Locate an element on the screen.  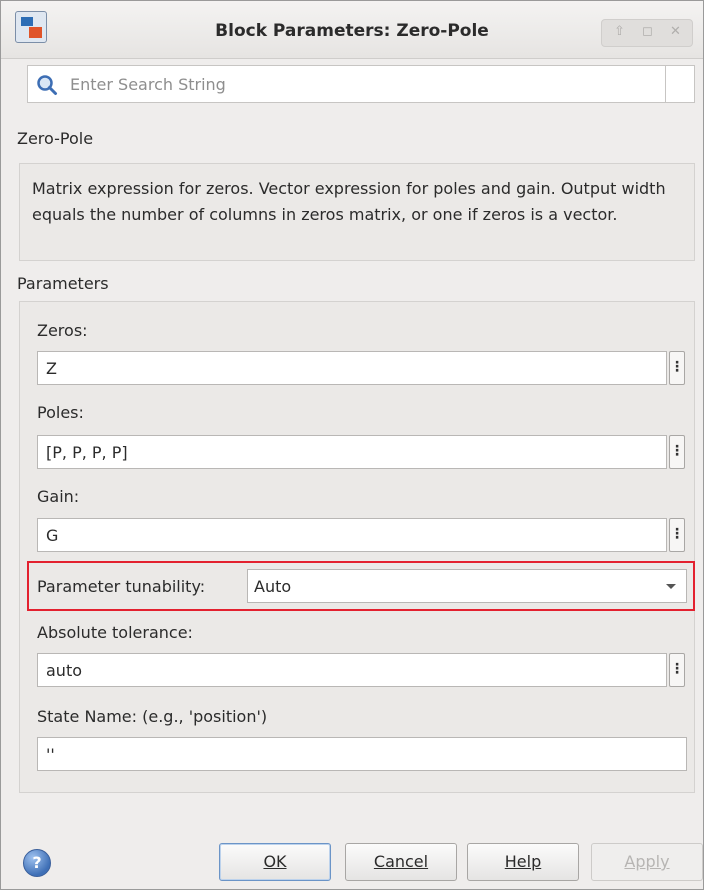
search-box is located at coordinates (361, 84).